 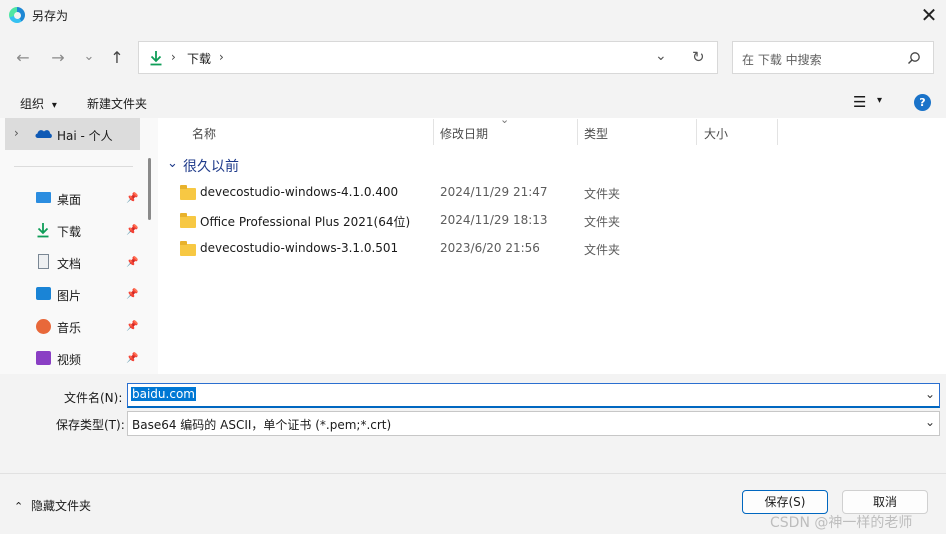 What do you see at coordinates (54, 105) in the screenshot?
I see `chevron-down-icon: ▾` at bounding box center [54, 105].